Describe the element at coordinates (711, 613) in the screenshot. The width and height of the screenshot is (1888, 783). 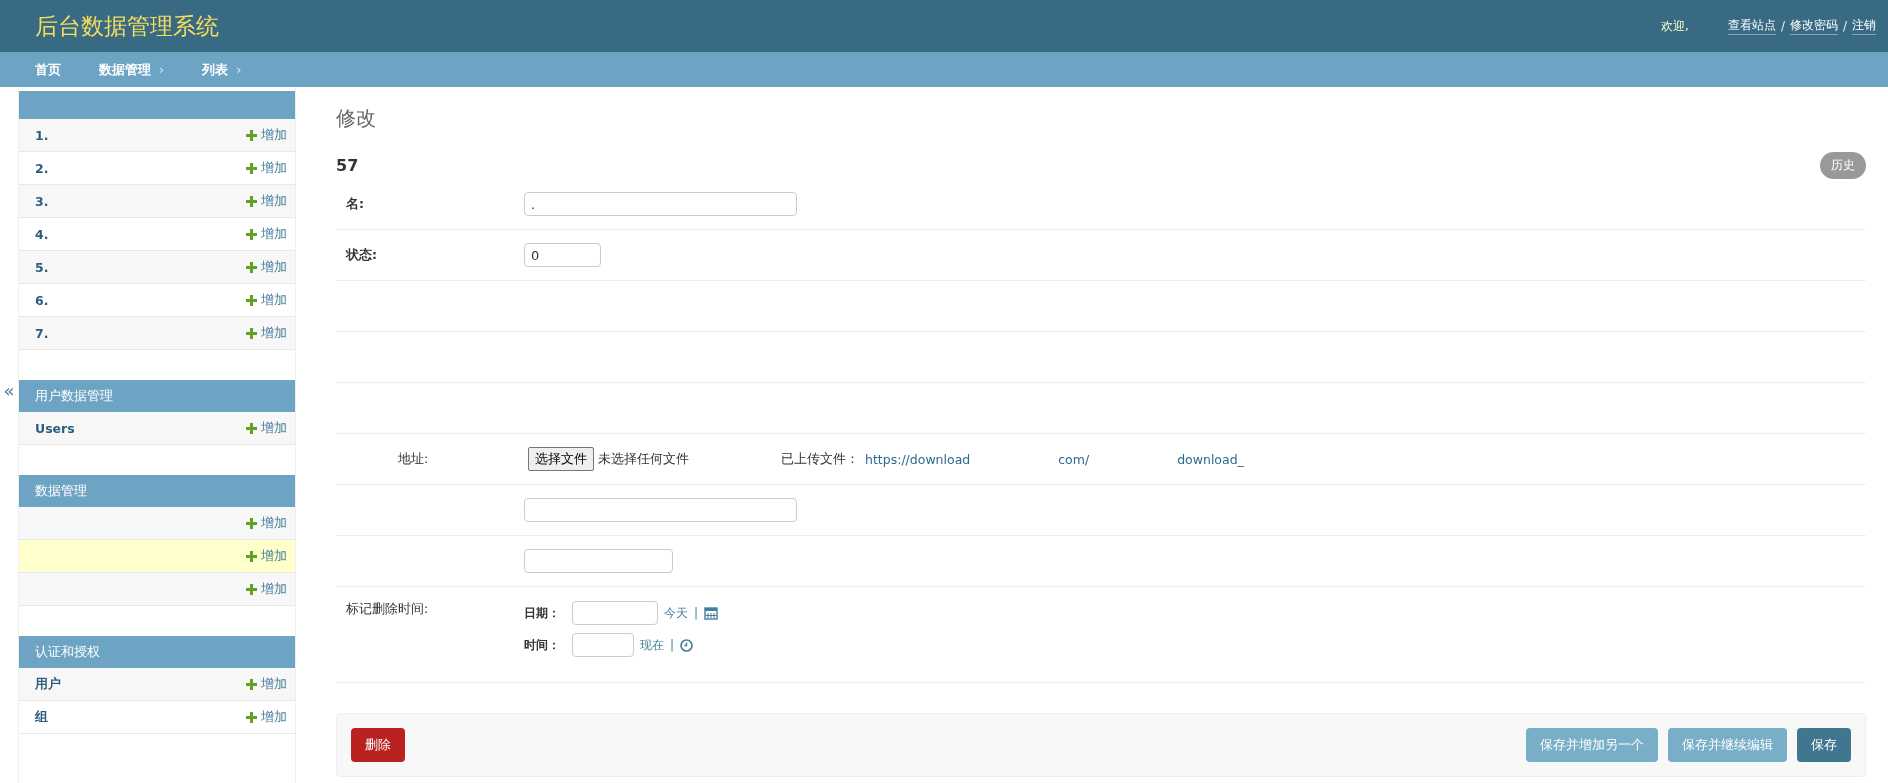
I see `calendar-icon` at that location.